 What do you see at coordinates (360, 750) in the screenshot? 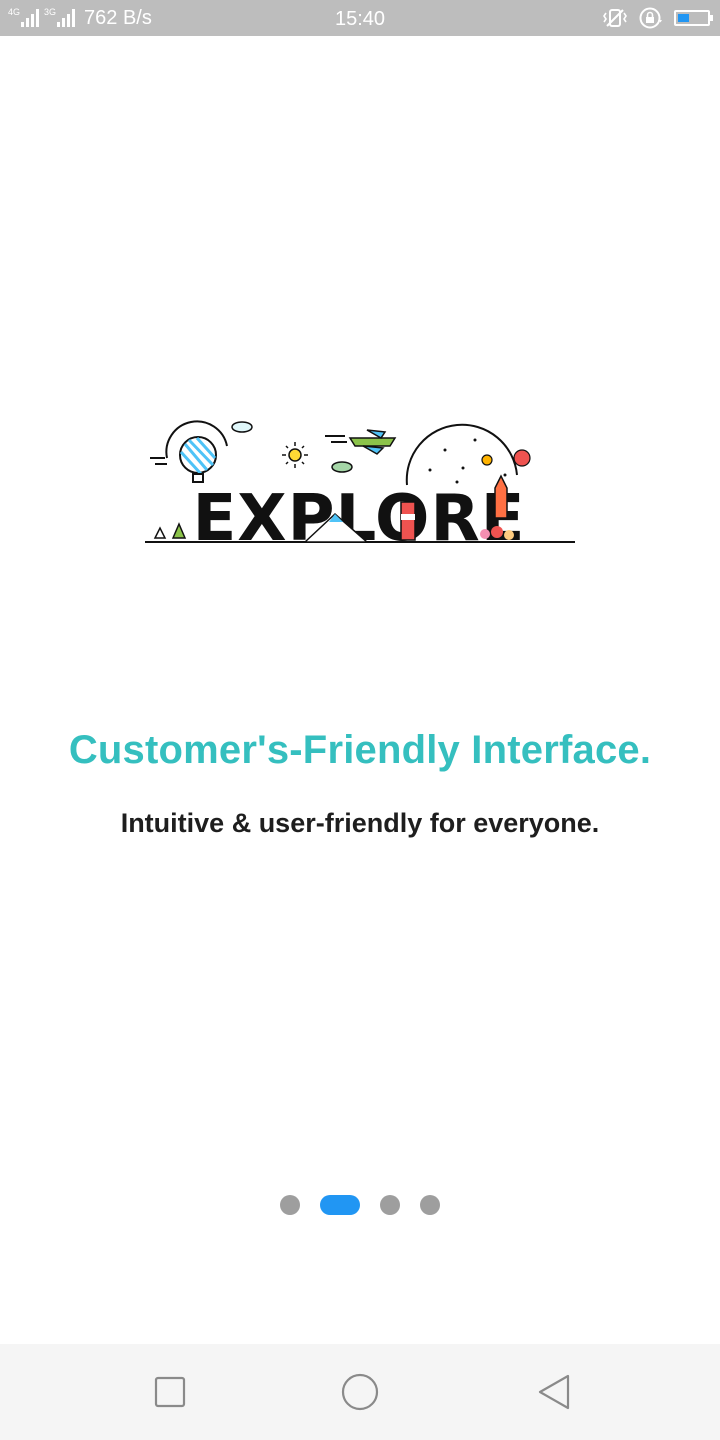
I see `onboarding-title: Customer's-Friendly Interface.` at bounding box center [360, 750].